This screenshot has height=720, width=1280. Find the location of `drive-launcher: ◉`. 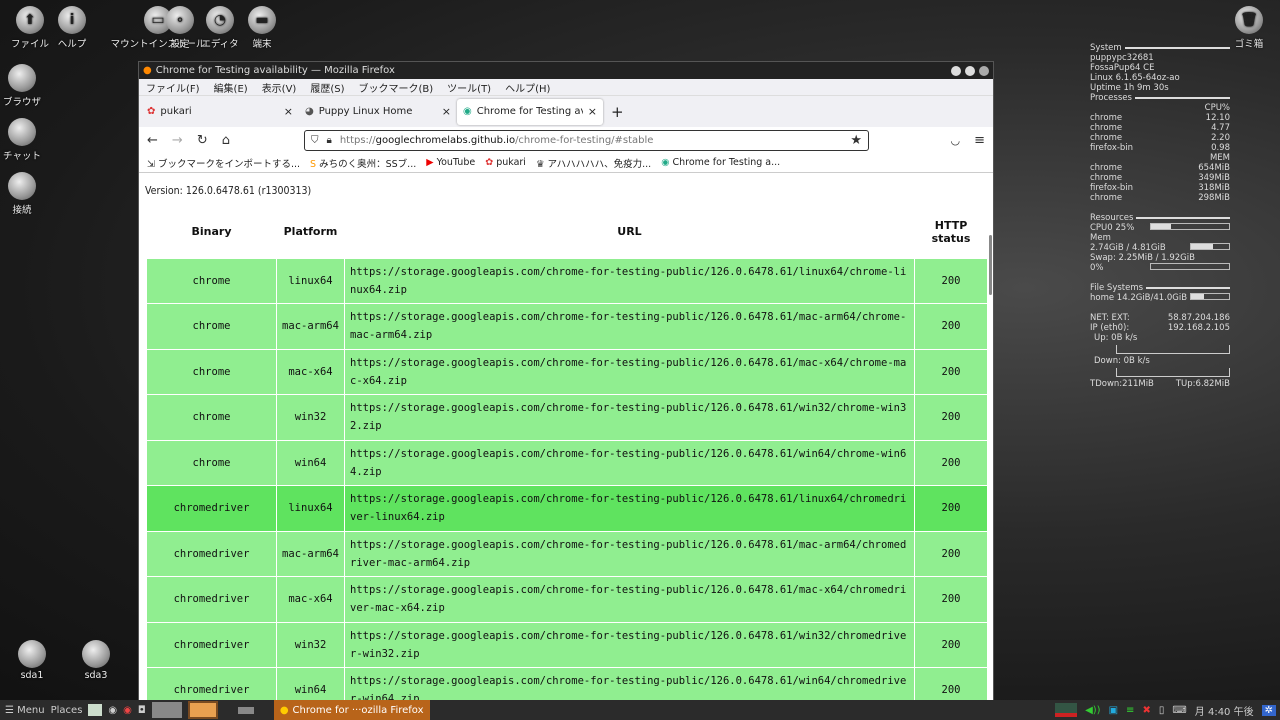

drive-launcher: ◉ is located at coordinates (112, 710).